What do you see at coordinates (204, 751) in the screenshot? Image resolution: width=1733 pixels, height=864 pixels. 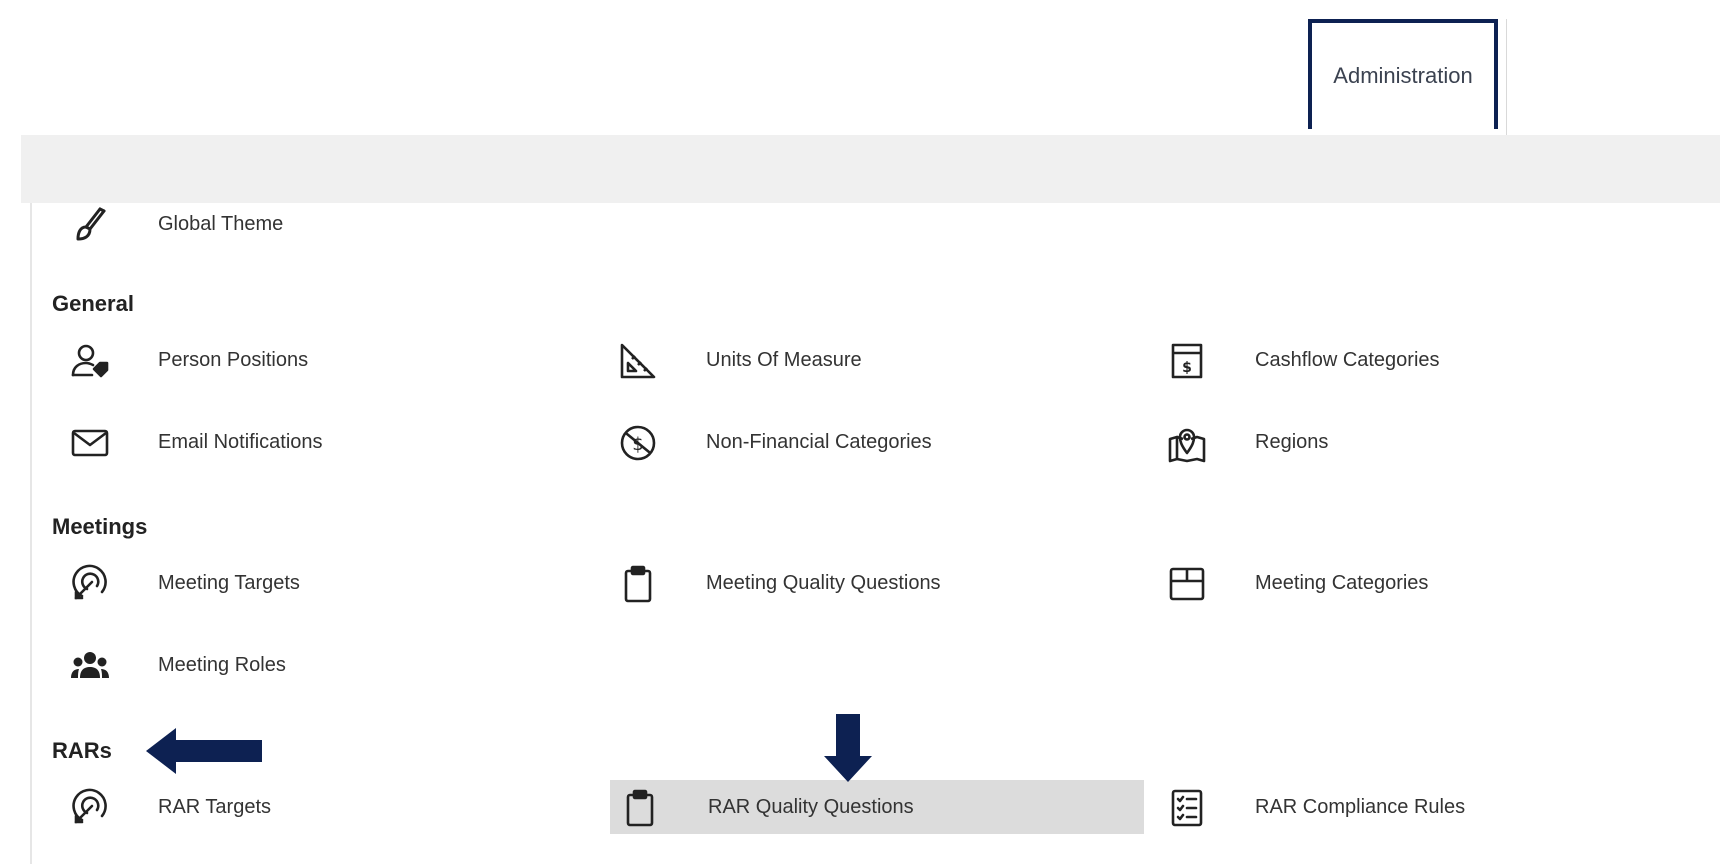 I see `left-arrow-icon` at bounding box center [204, 751].